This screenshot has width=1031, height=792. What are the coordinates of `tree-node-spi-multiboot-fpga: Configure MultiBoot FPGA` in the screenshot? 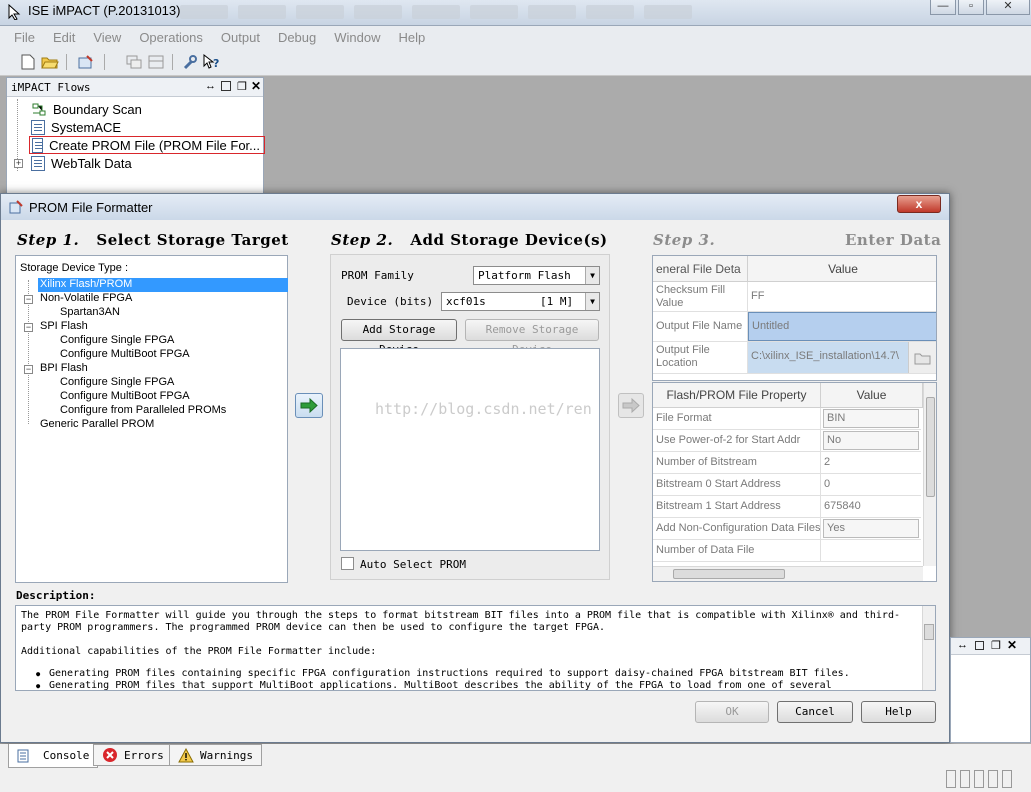 It's located at (125, 354).